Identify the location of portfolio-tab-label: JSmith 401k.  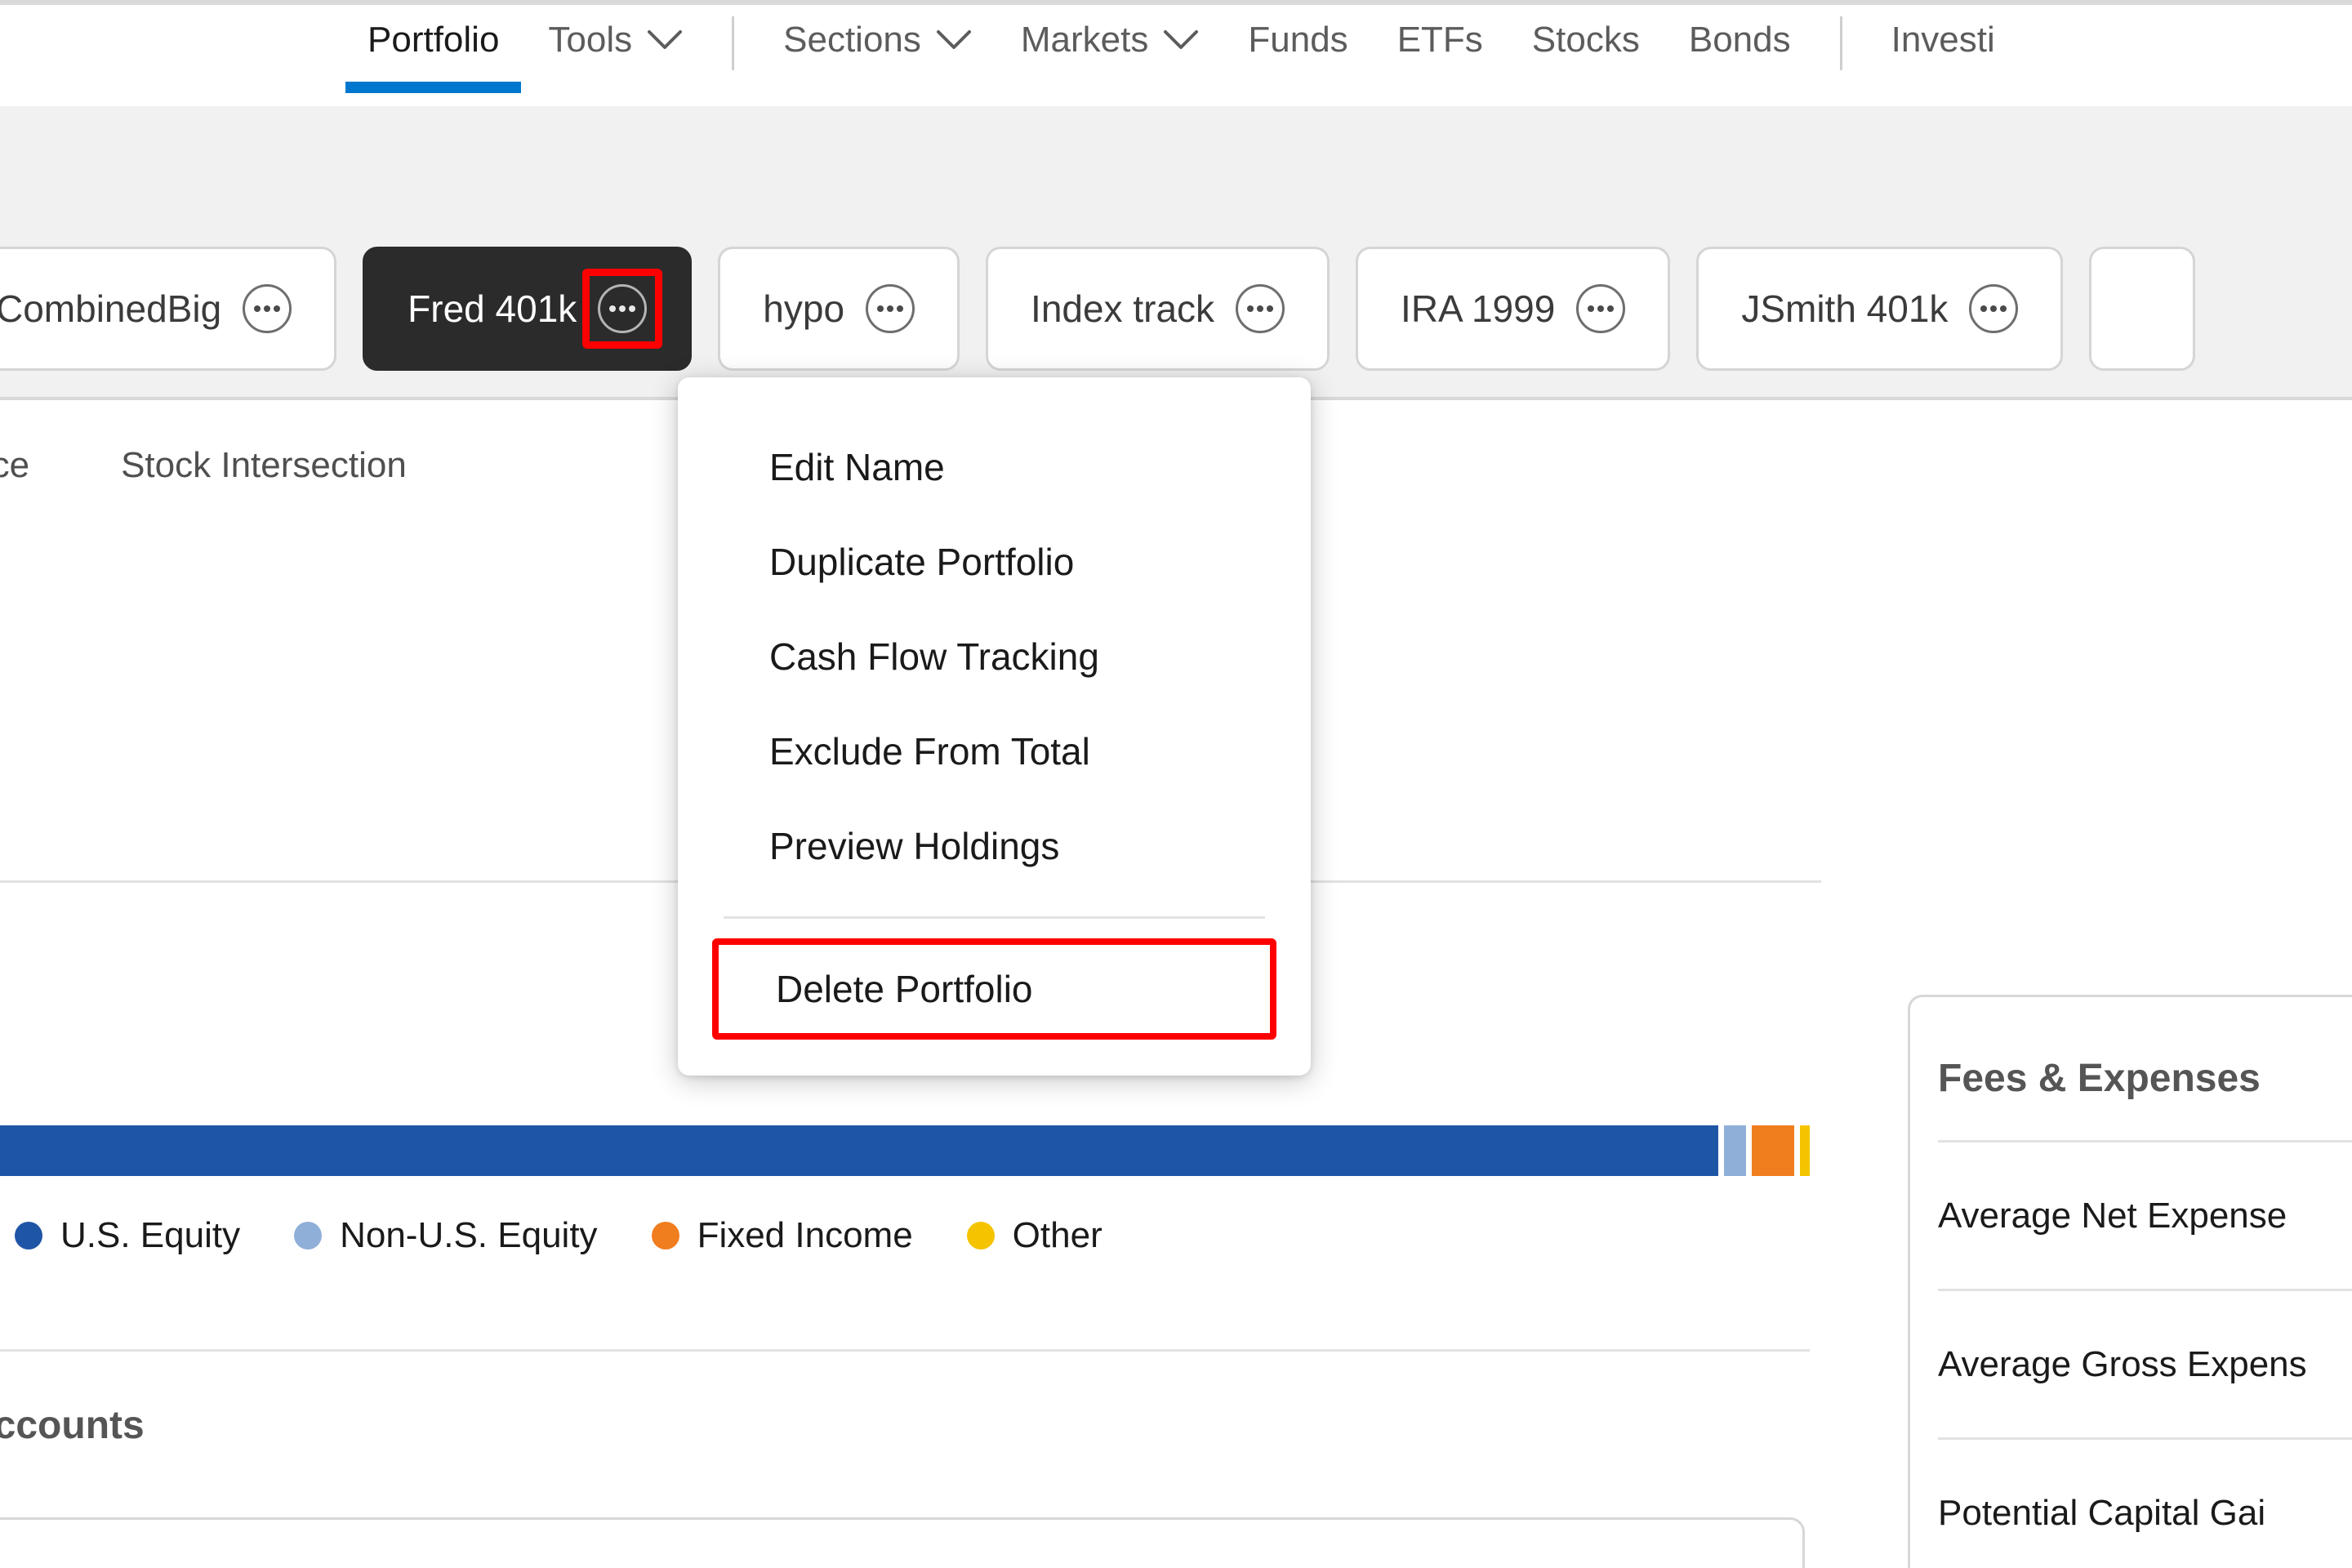
(1845, 308).